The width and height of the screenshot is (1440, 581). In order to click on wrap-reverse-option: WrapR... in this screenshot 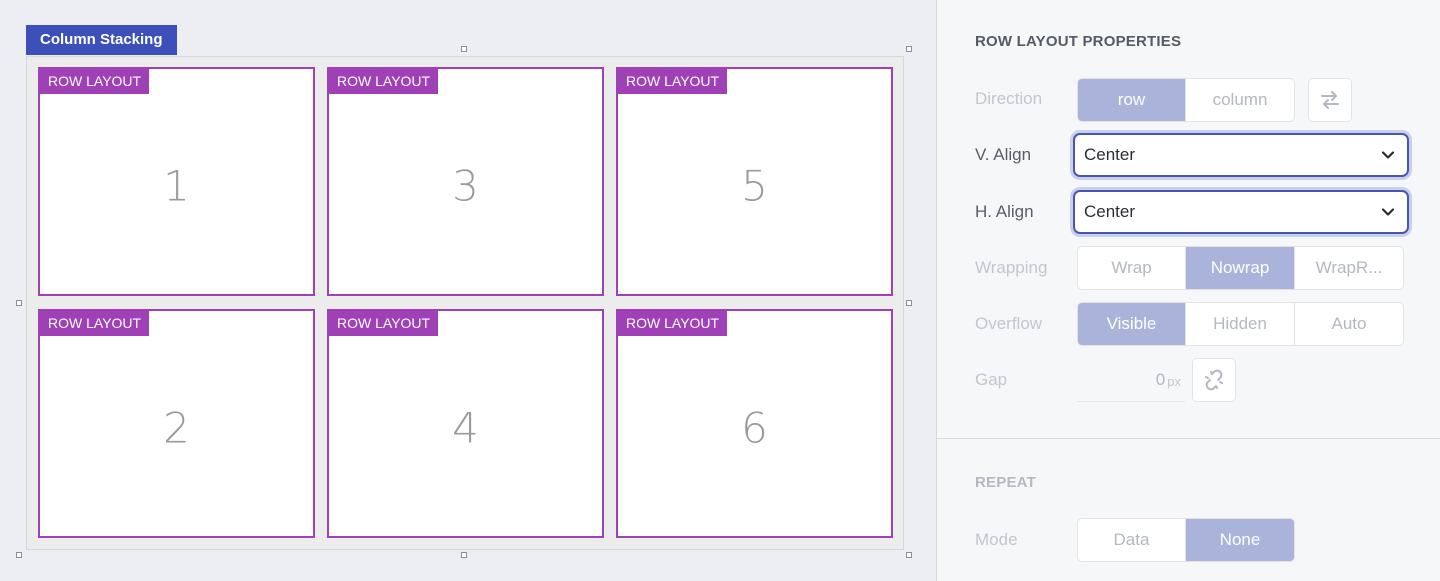, I will do `click(1349, 268)`.